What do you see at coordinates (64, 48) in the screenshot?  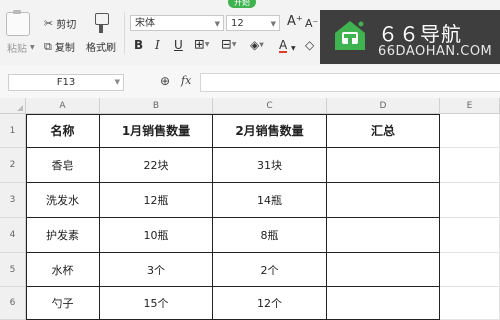 I see `copy-label: 复制` at bounding box center [64, 48].